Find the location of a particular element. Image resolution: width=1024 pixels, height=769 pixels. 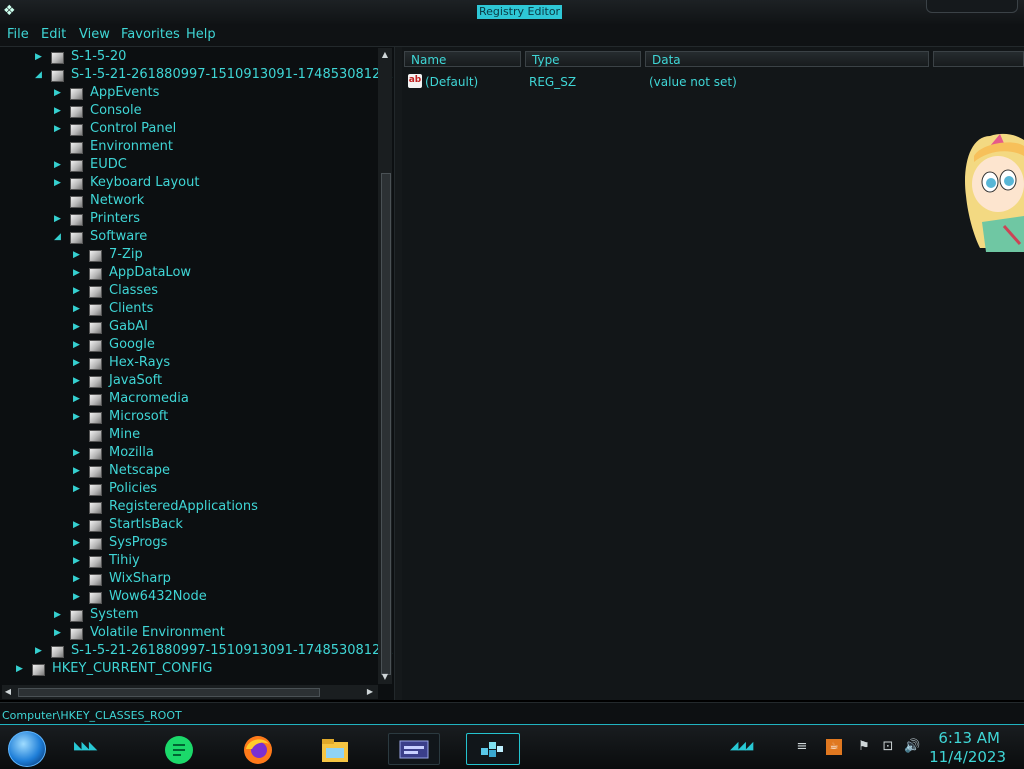

tree-node: ▶ GabAI is located at coordinates (189, 327).